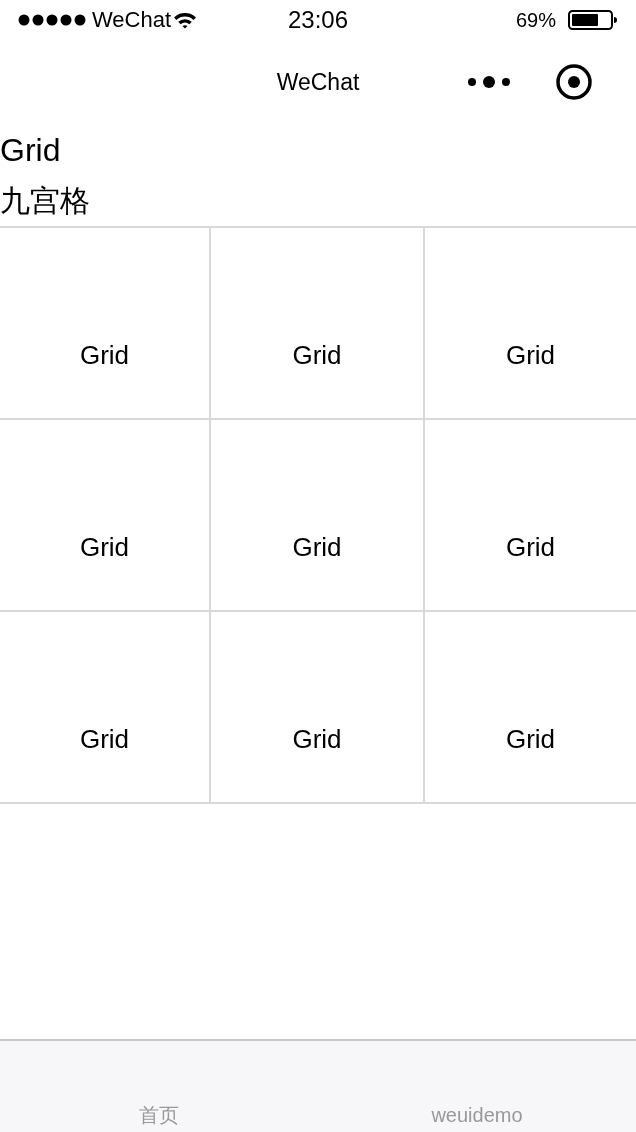 The width and height of the screenshot is (636, 1132). What do you see at coordinates (535, 20) in the screenshot?
I see `battery-percentage: 69%` at bounding box center [535, 20].